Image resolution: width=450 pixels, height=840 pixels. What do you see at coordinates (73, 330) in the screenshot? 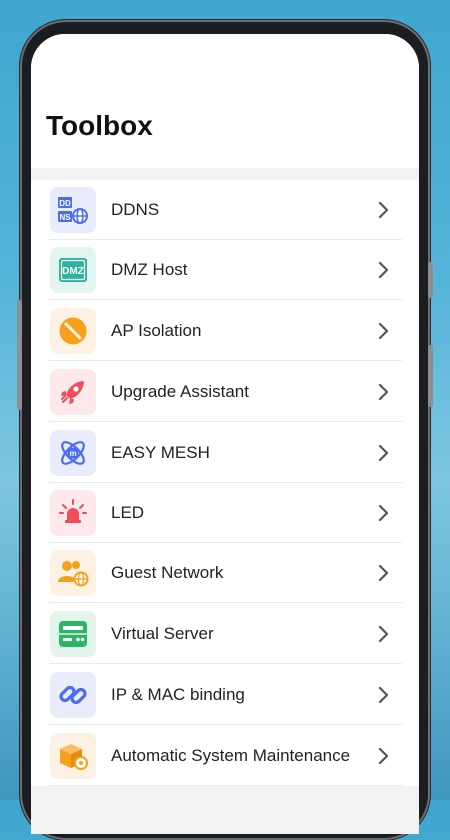
I see `ap-isolation-icon` at bounding box center [73, 330].